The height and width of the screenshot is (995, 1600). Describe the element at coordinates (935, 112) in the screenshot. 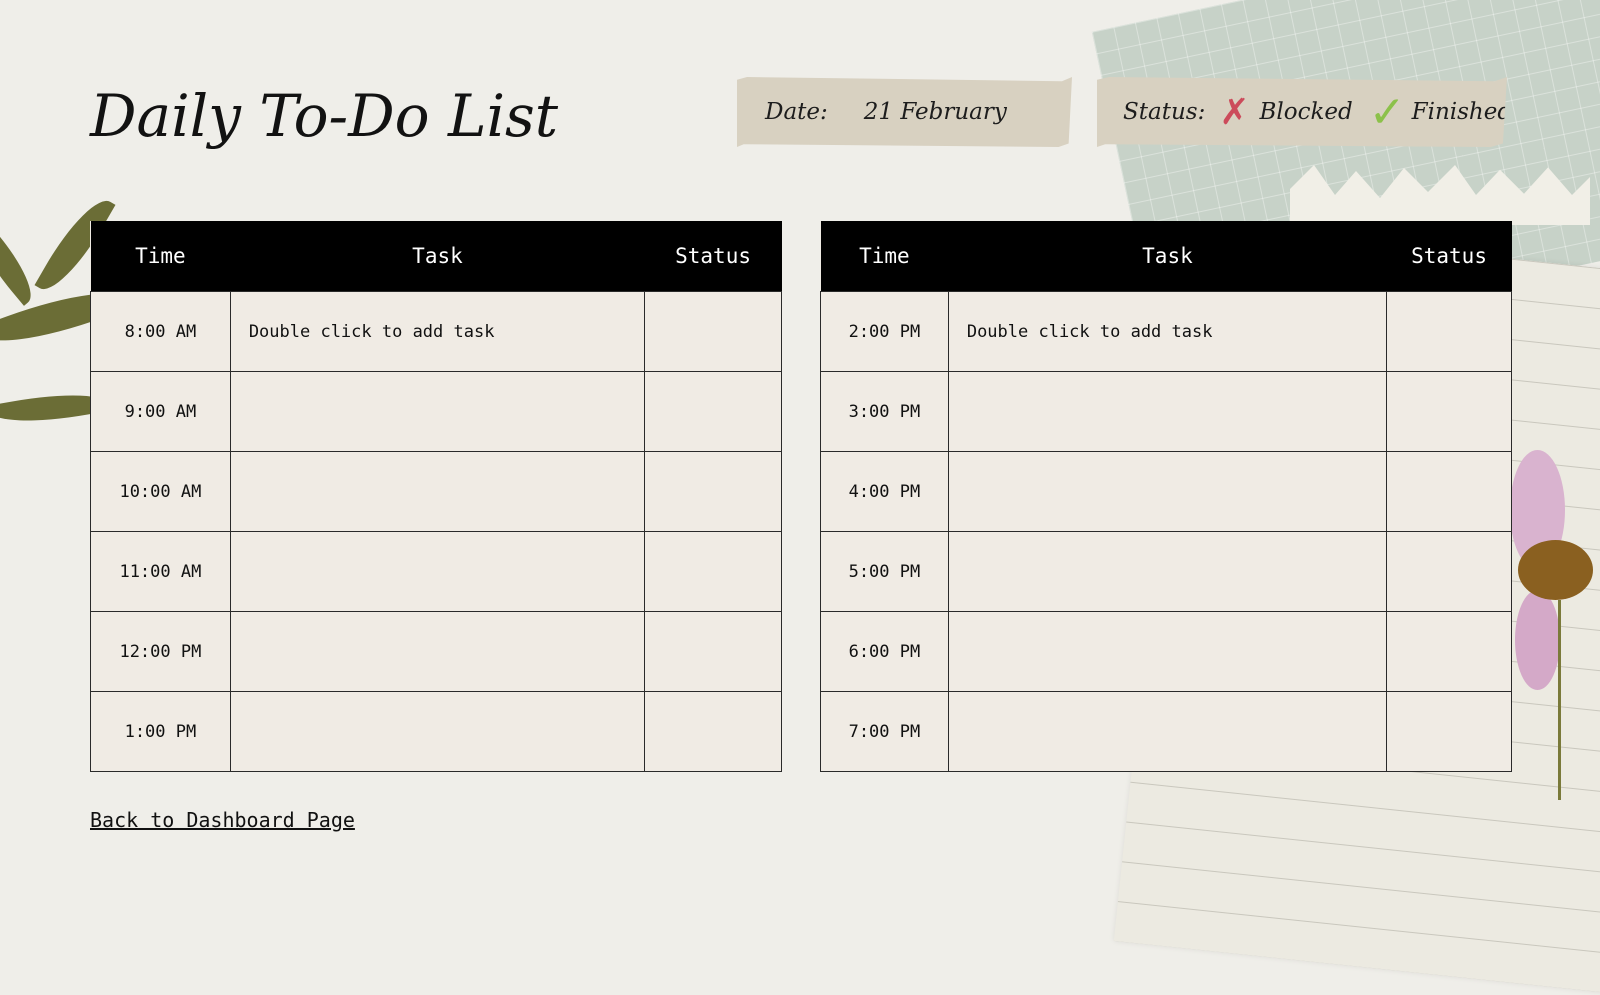

I see `date-value: 21 February` at that location.